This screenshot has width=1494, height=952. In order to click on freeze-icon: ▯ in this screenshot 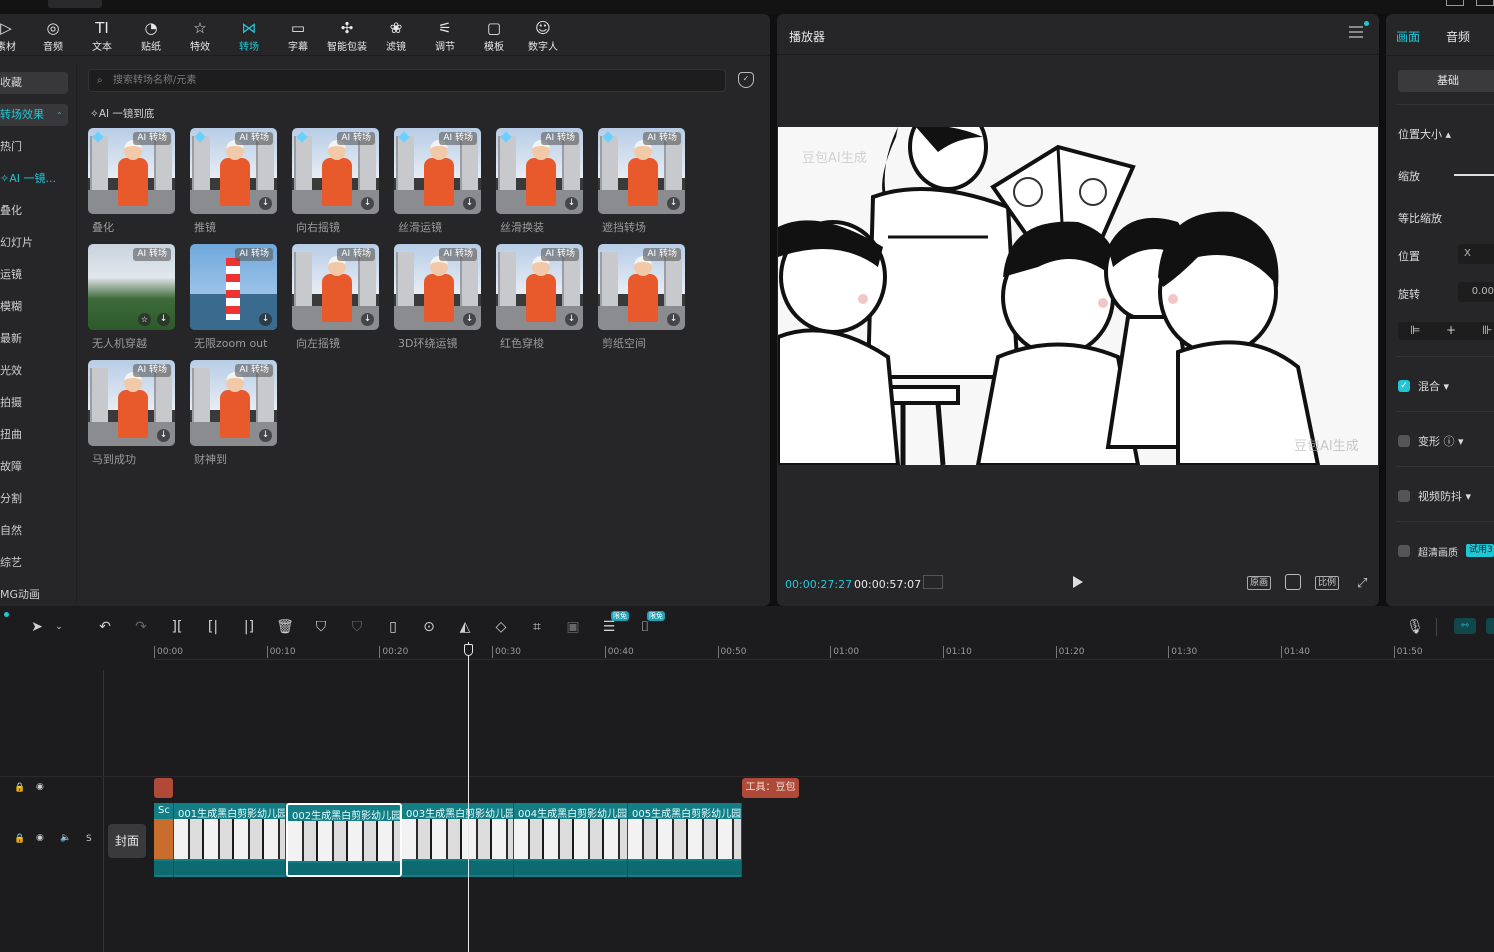, I will do `click(393, 627)`.